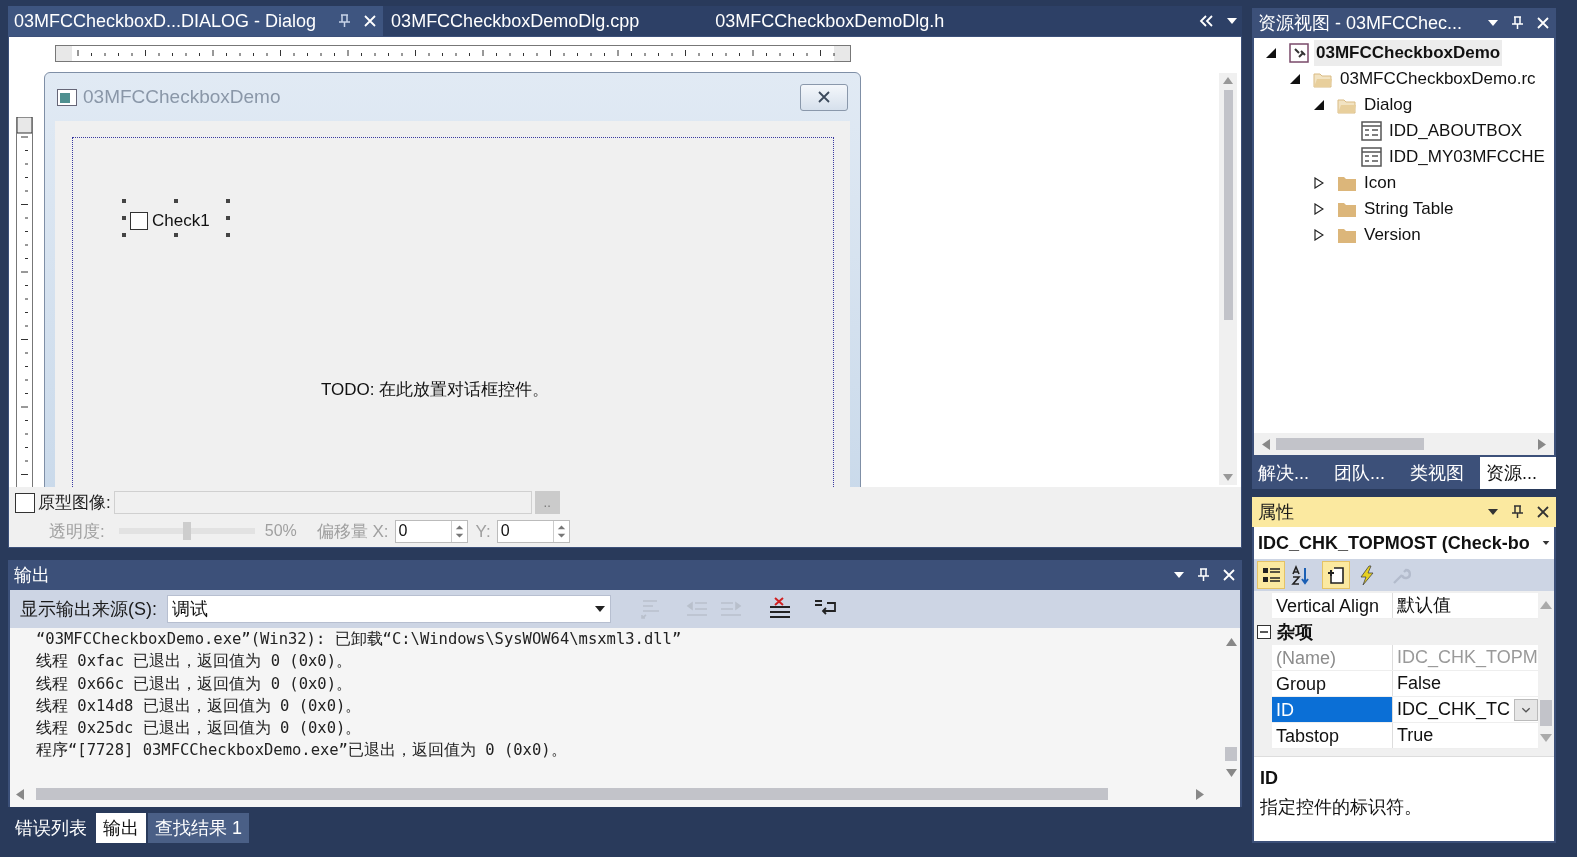 This screenshot has height=857, width=1577. I want to click on field-label: 偏移量 X:, so click(352, 531).